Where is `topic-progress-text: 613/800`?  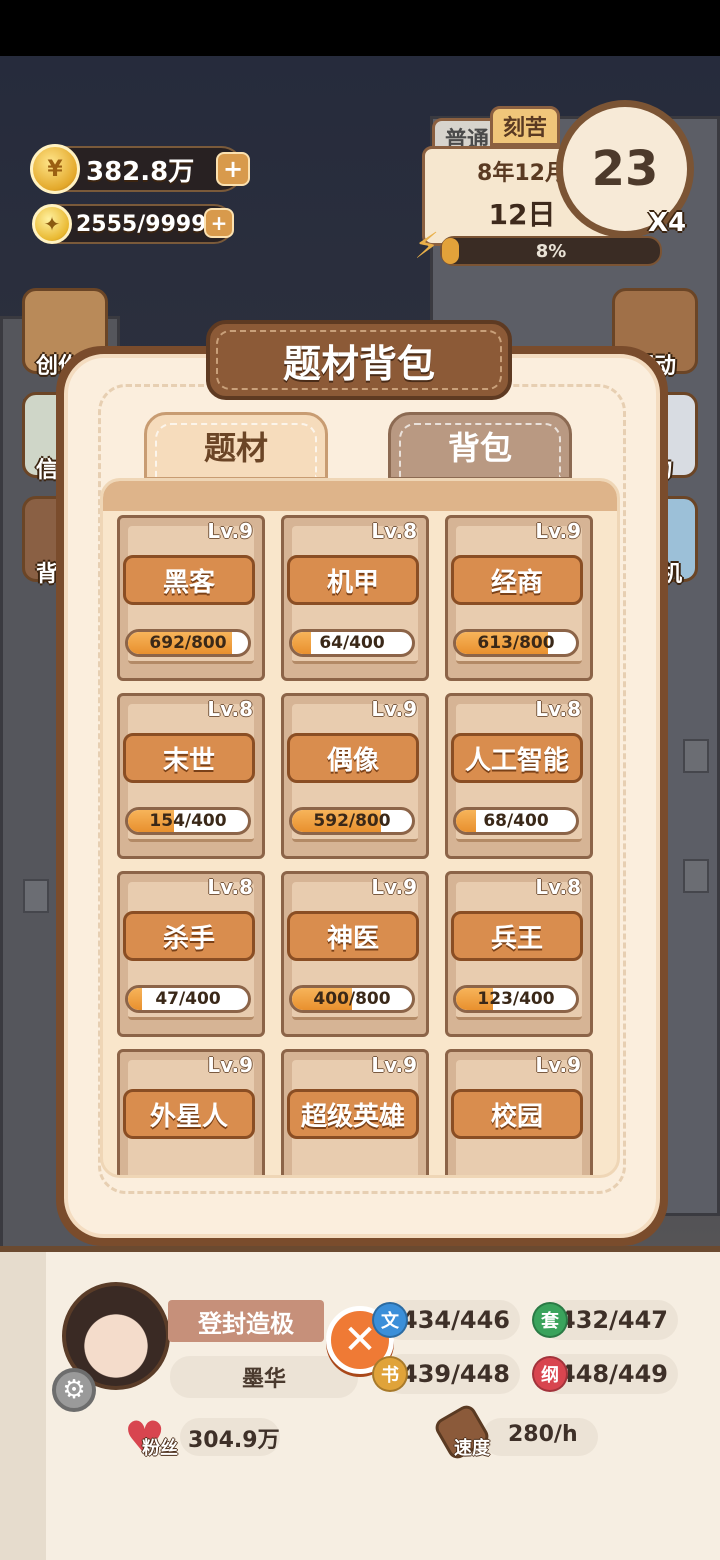
topic-progress-text: 613/800 is located at coordinates (516, 643).